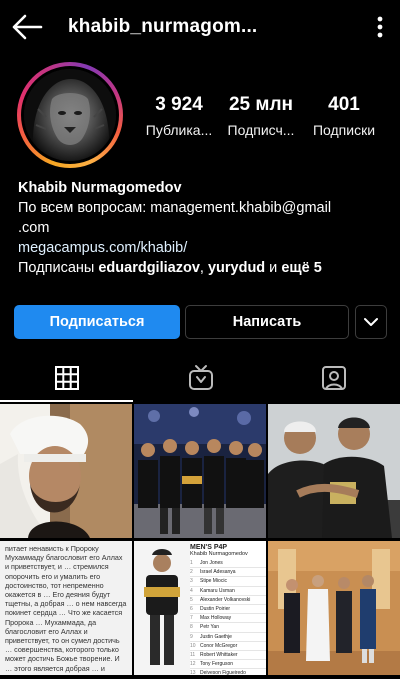  I want to click on p4p-row: 12 Tony Ferguson, so click(228, 665).